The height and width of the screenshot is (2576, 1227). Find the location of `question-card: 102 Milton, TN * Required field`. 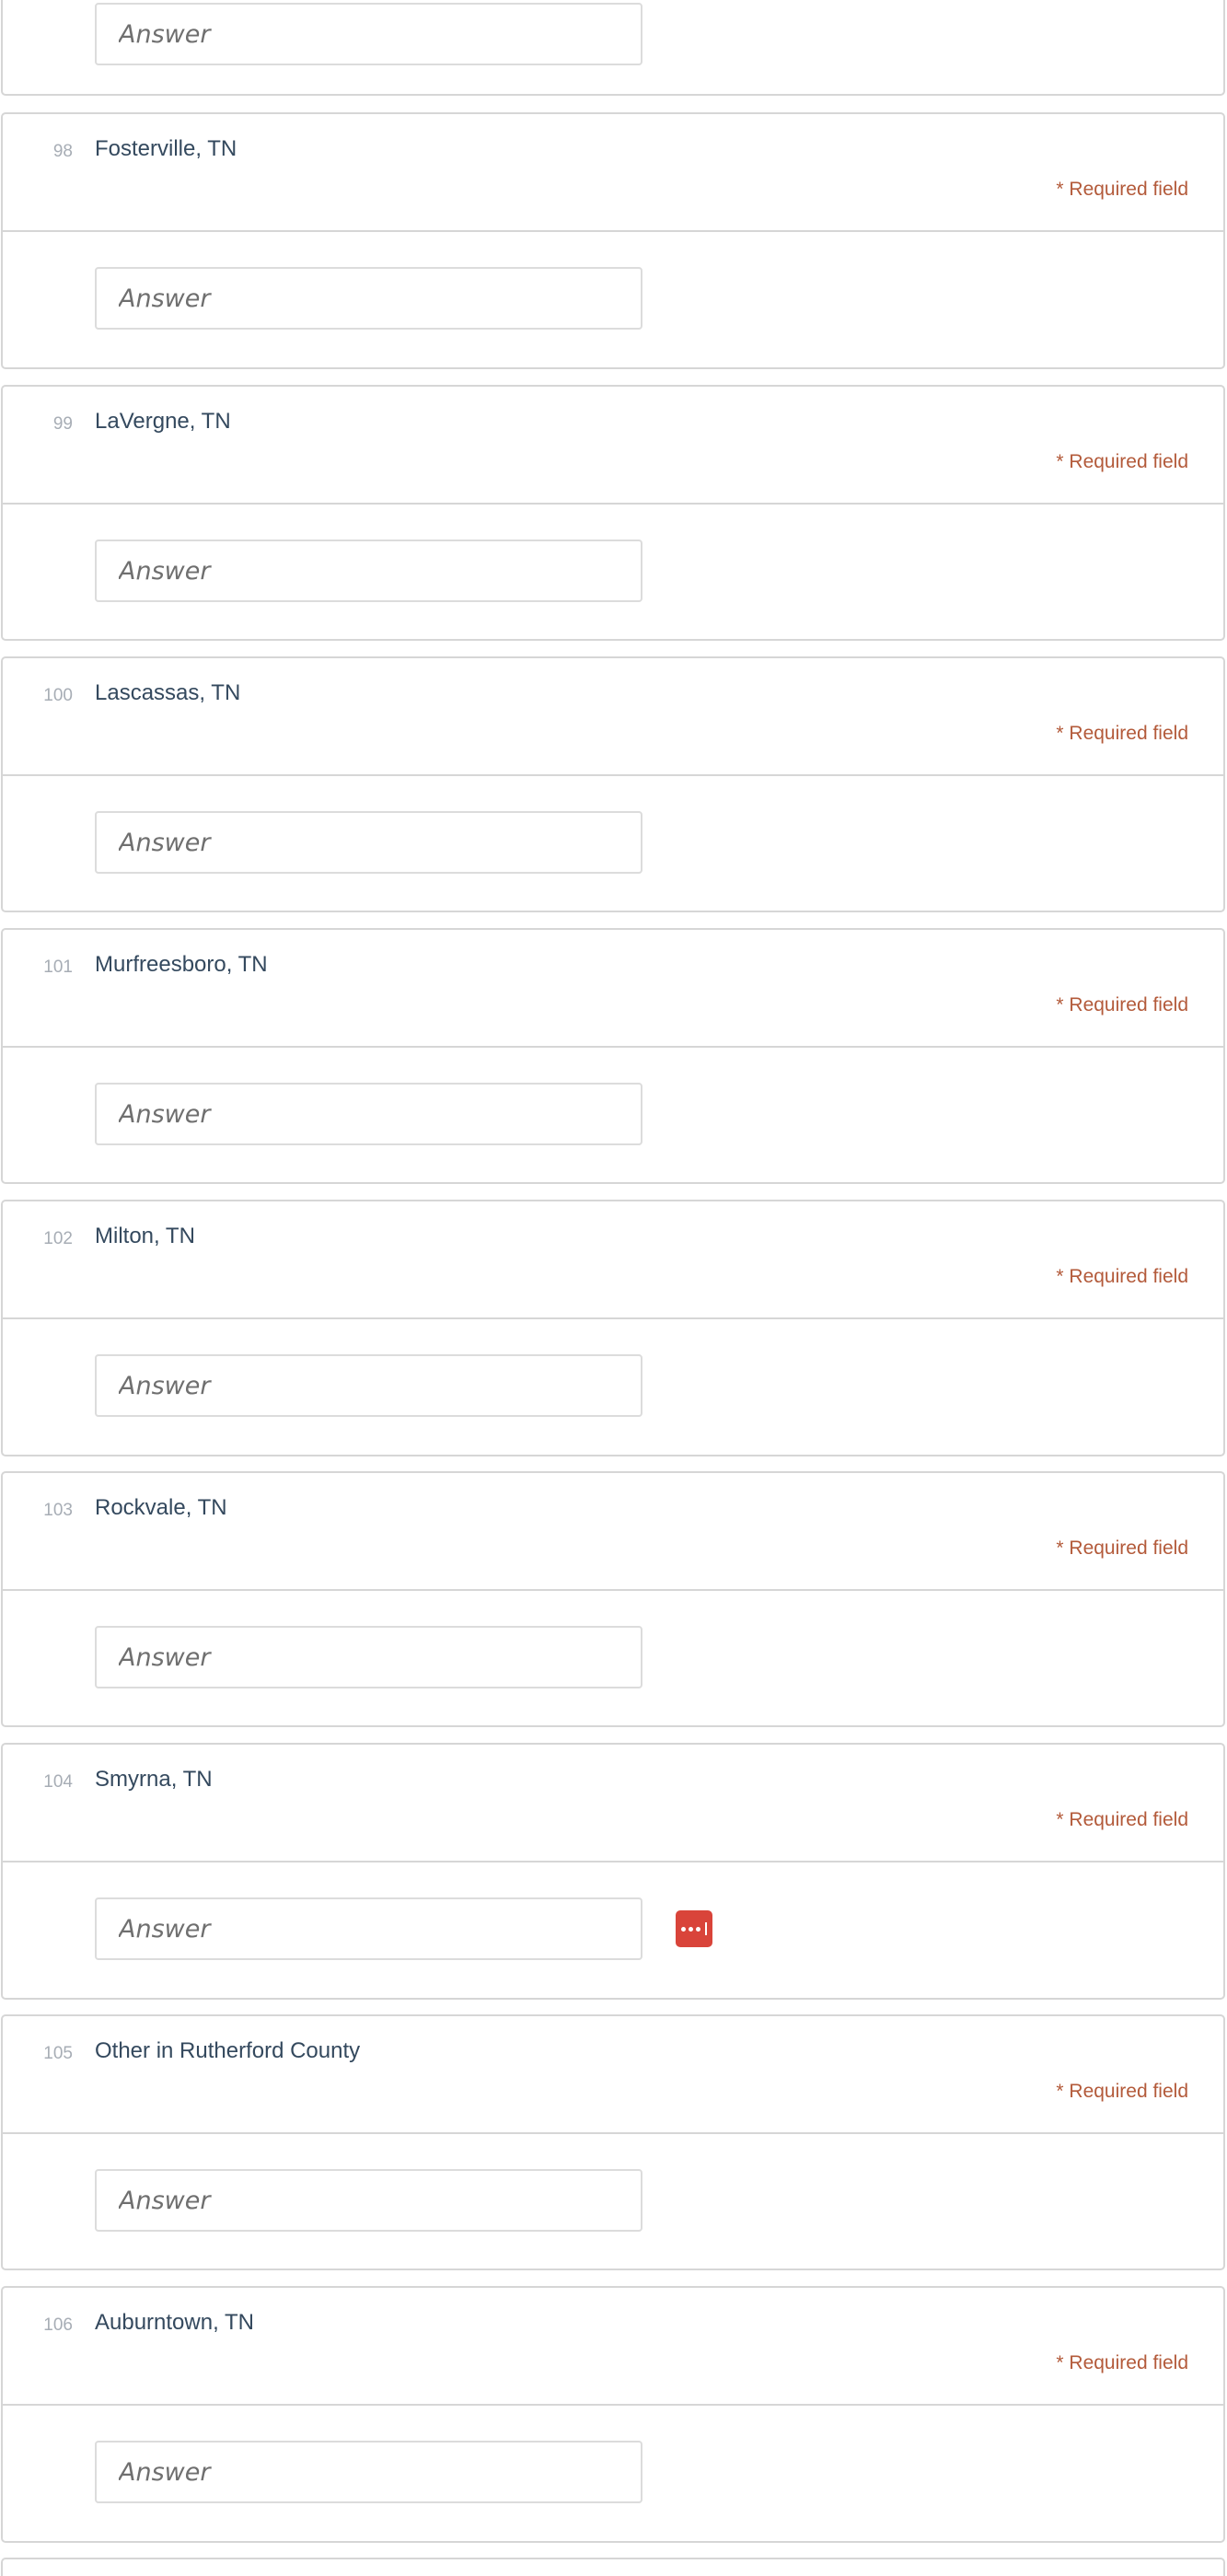

question-card: 102 Milton, TN * Required field is located at coordinates (613, 1328).